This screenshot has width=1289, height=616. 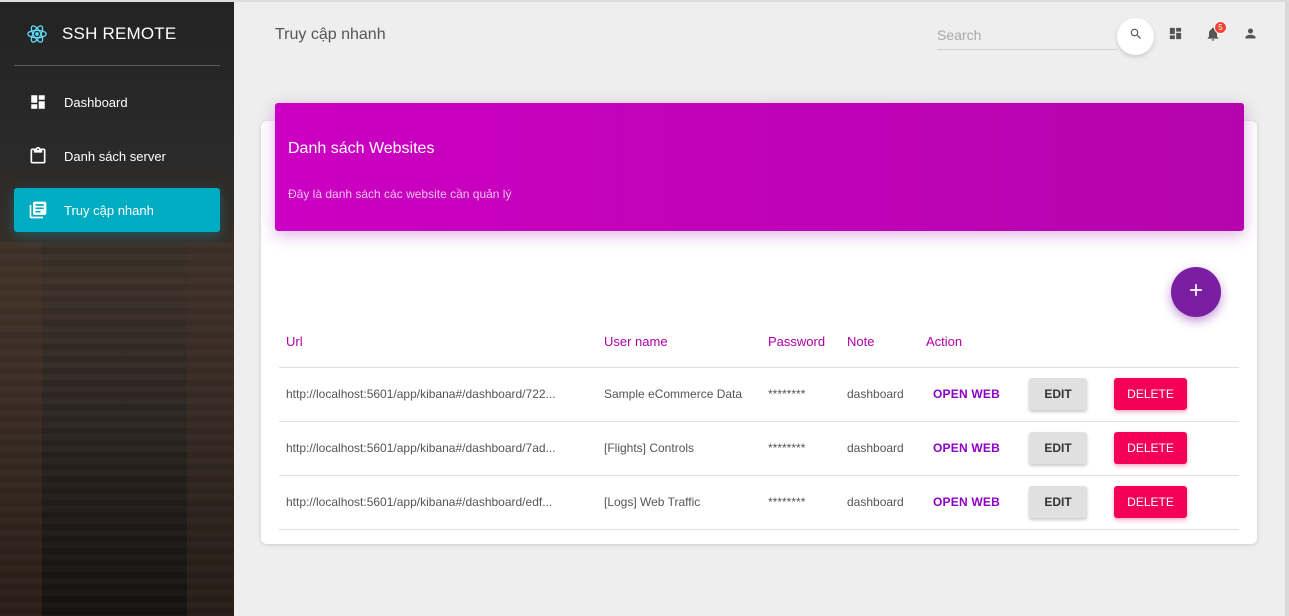 What do you see at coordinates (109, 210) in the screenshot?
I see `sidebar-item-label: Truy cập nhanh` at bounding box center [109, 210].